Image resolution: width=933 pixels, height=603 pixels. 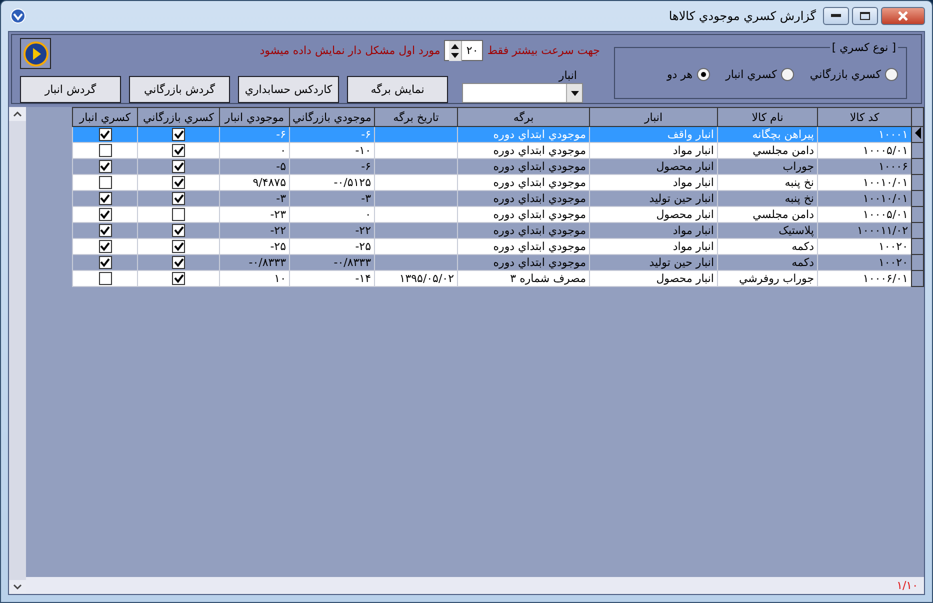 What do you see at coordinates (17, 114) in the screenshot?
I see `scroll-up-icon` at bounding box center [17, 114].